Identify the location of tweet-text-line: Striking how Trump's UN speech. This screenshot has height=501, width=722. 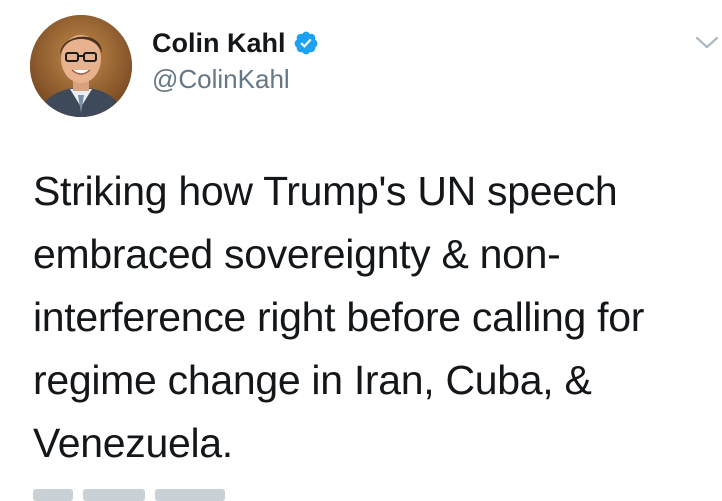
(325, 191).